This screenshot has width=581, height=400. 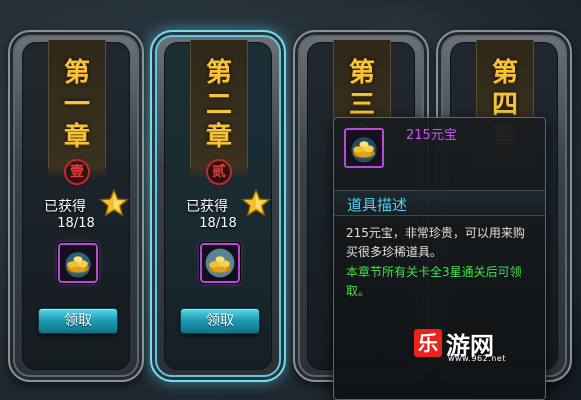 I want to click on tooltip-condition: 本章节所有关卡全3星通关后可领取。, so click(x=434, y=281).